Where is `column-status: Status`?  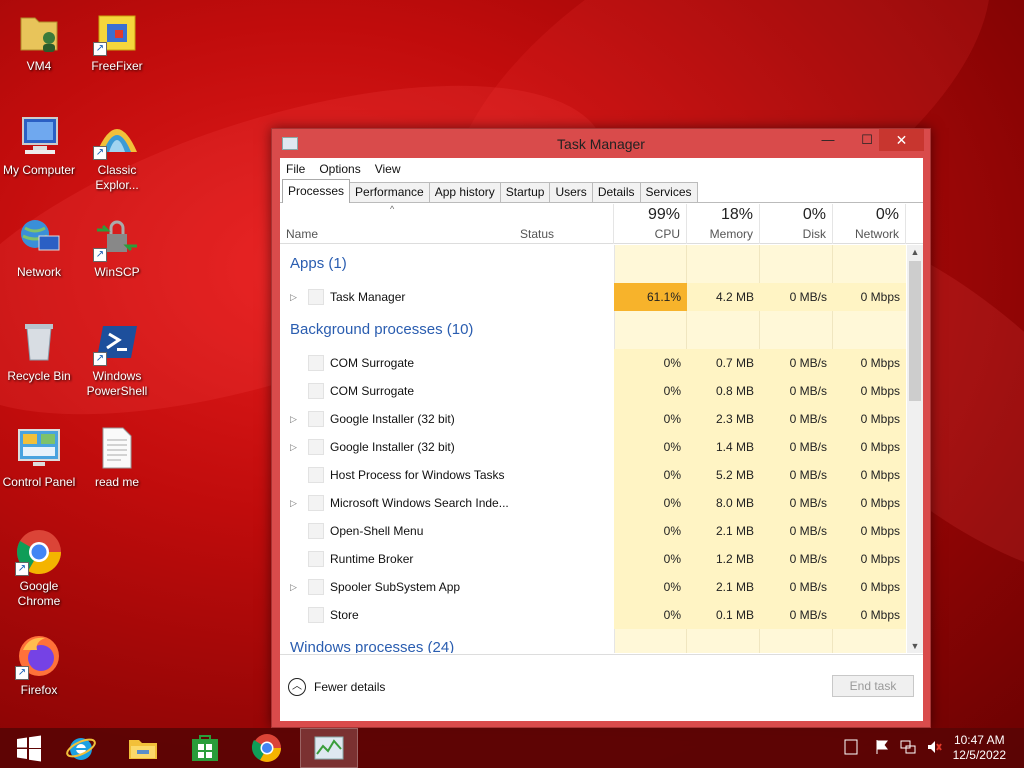
column-status: Status is located at coordinates (564, 224).